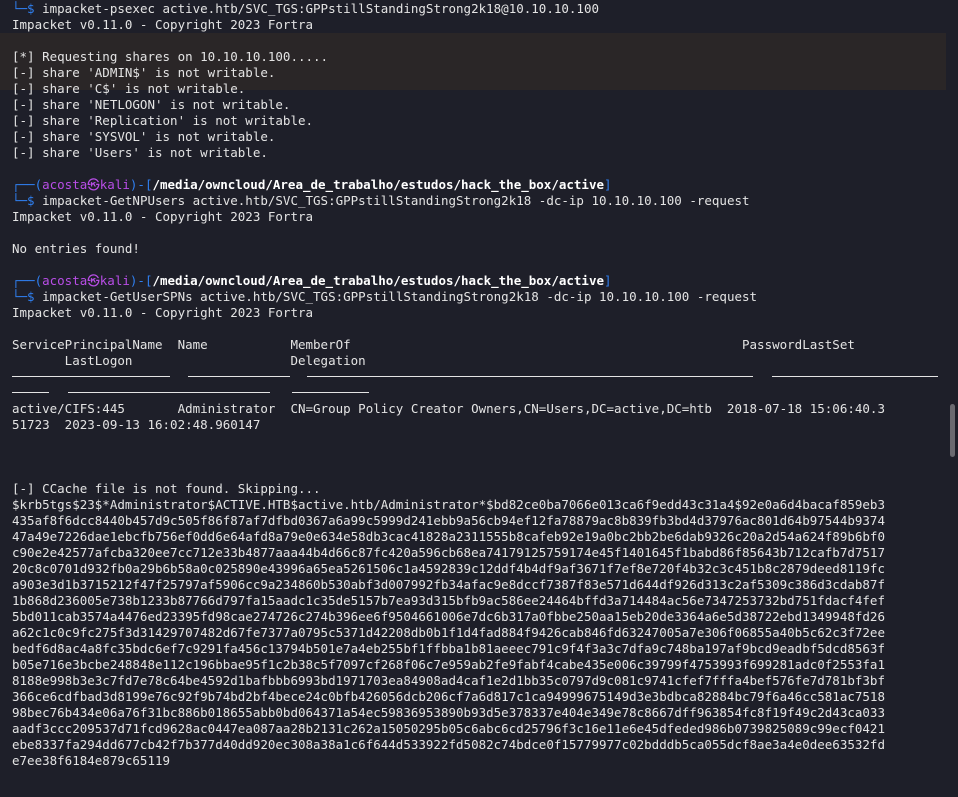 Image resolution: width=958 pixels, height=797 pixels. I want to click on output-line: [-] share 'NETLOGON' is not writable., so click(151, 104).